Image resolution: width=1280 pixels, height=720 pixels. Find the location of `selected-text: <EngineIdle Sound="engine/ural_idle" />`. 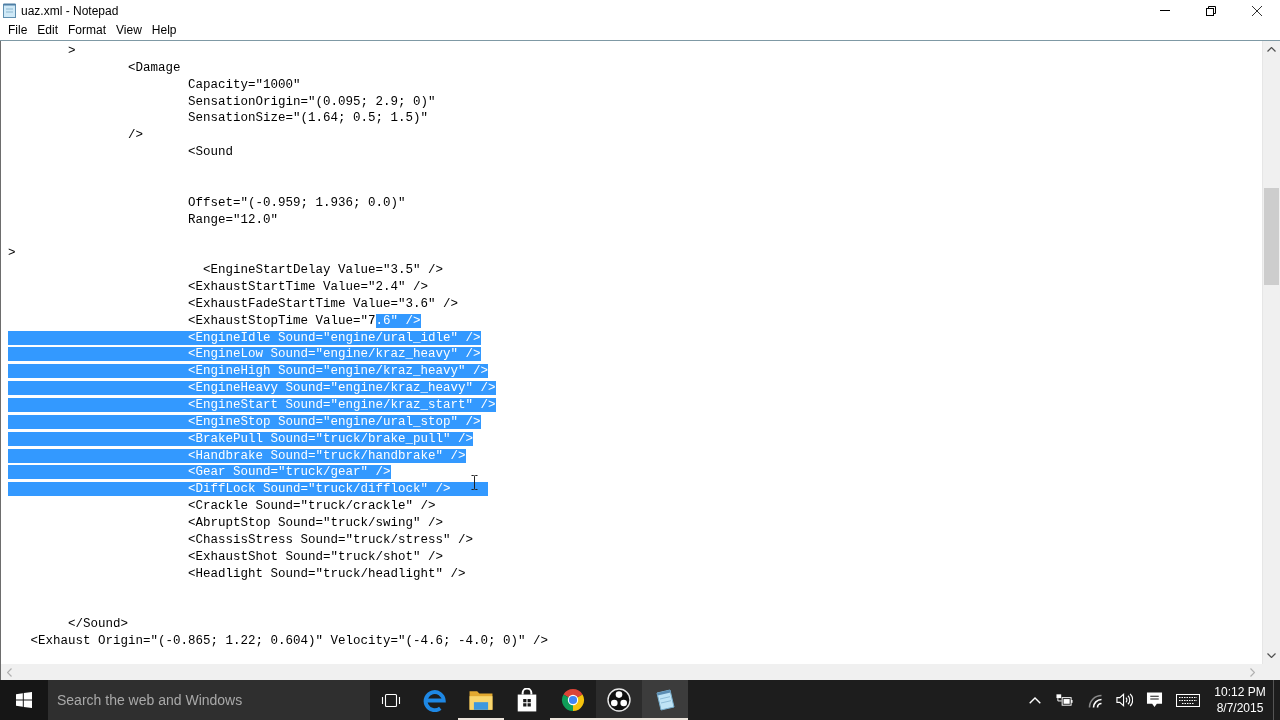

selected-text: <EngineIdle Sound="engine/ural_idle" /> is located at coordinates (244, 337).